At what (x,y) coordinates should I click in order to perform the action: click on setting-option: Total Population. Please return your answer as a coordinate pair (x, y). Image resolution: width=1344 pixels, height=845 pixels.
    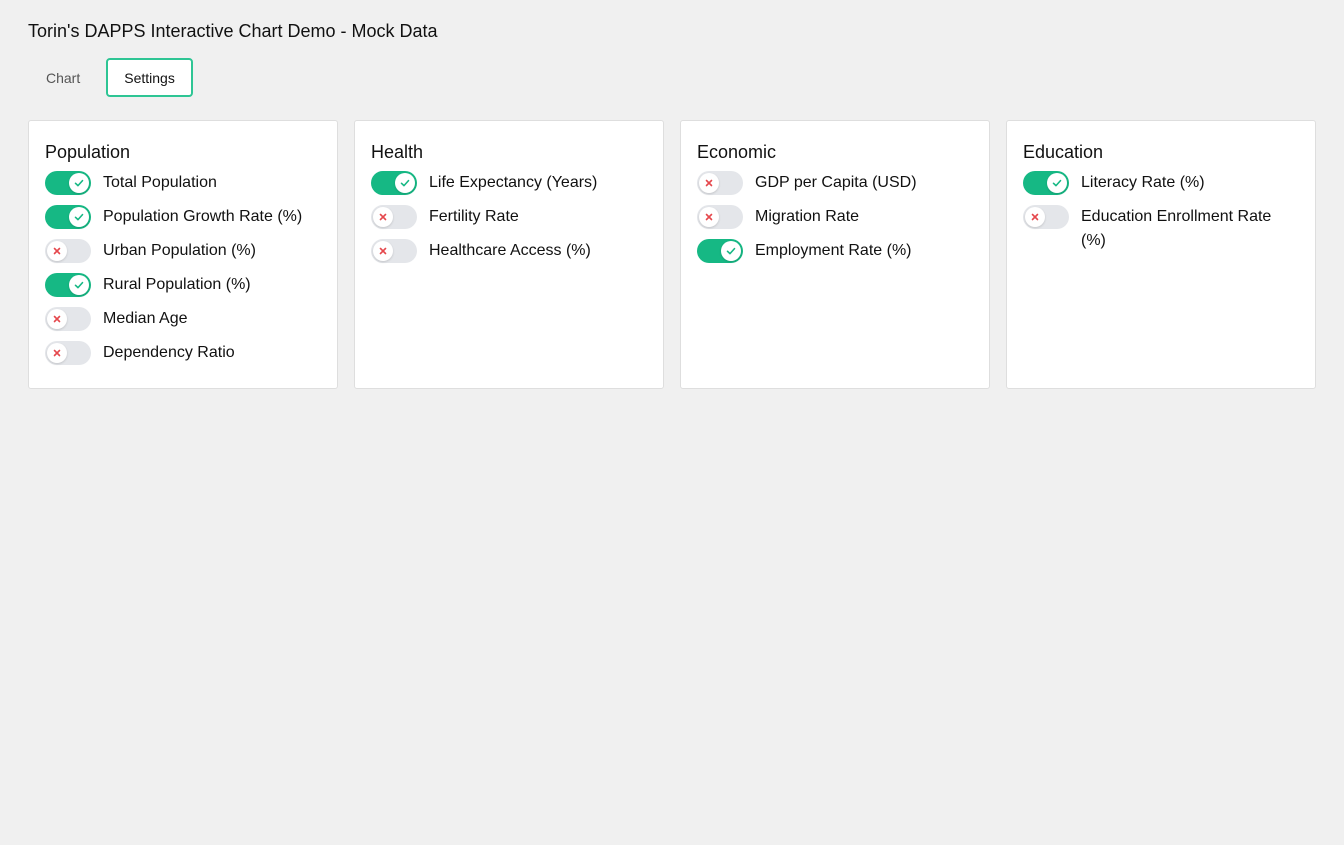
    Looking at the image, I should click on (183, 183).